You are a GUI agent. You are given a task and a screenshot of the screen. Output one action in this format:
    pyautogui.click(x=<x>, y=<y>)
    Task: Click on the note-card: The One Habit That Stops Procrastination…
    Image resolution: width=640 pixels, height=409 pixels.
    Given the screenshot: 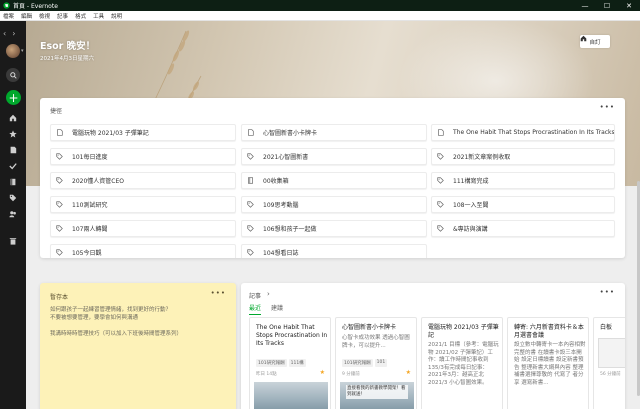 What is the action you would take?
    pyautogui.click(x=290, y=363)
    